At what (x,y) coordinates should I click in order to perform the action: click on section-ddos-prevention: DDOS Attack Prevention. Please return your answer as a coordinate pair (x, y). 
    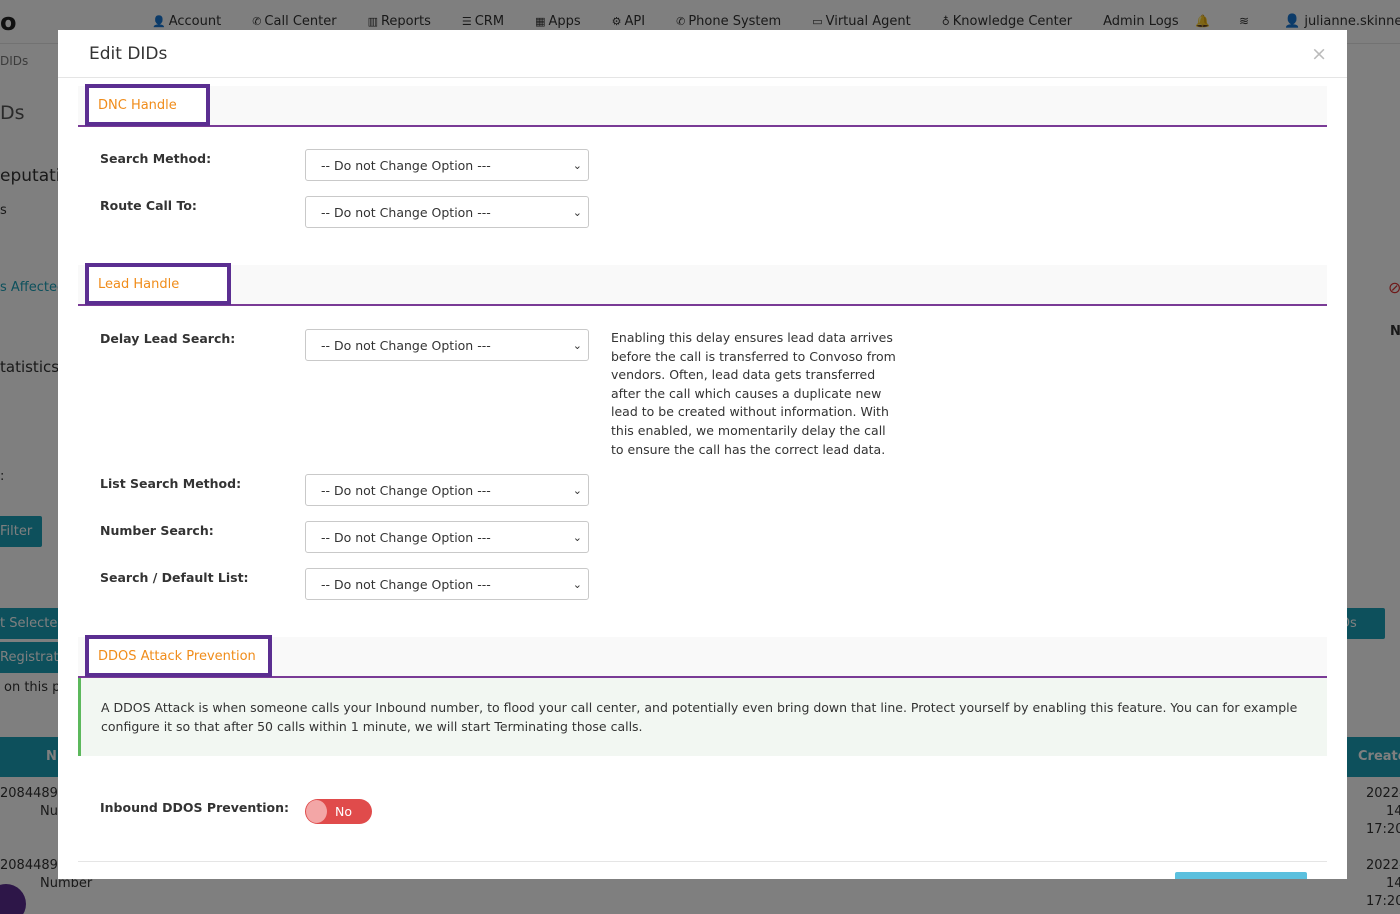
    Looking at the image, I should click on (702, 656).